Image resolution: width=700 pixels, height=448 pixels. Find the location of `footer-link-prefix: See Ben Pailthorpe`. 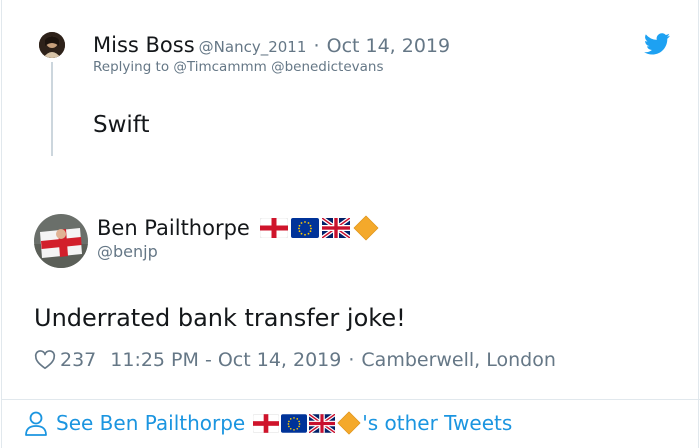

footer-link-prefix: See Ben Pailthorpe is located at coordinates (150, 423).